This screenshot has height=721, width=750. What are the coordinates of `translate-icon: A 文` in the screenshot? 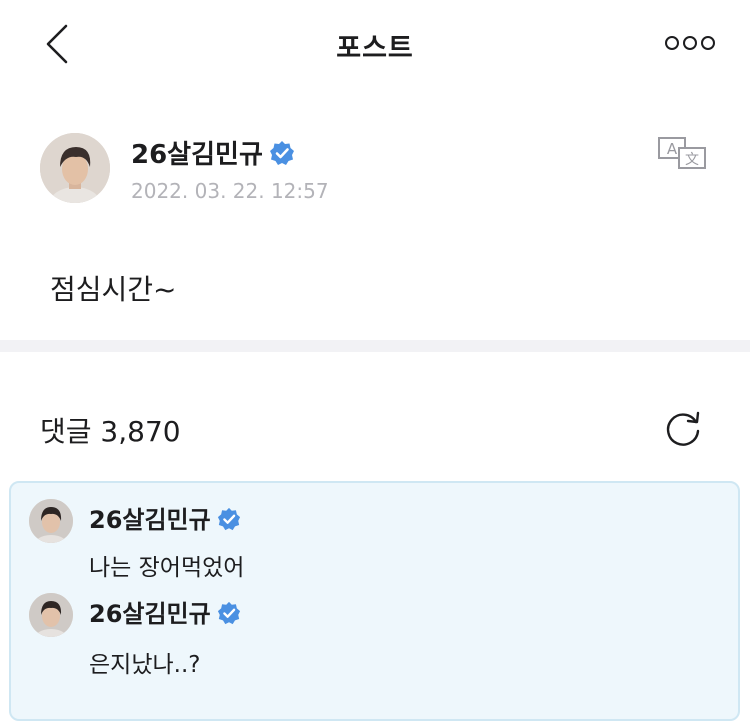 It's located at (682, 153).